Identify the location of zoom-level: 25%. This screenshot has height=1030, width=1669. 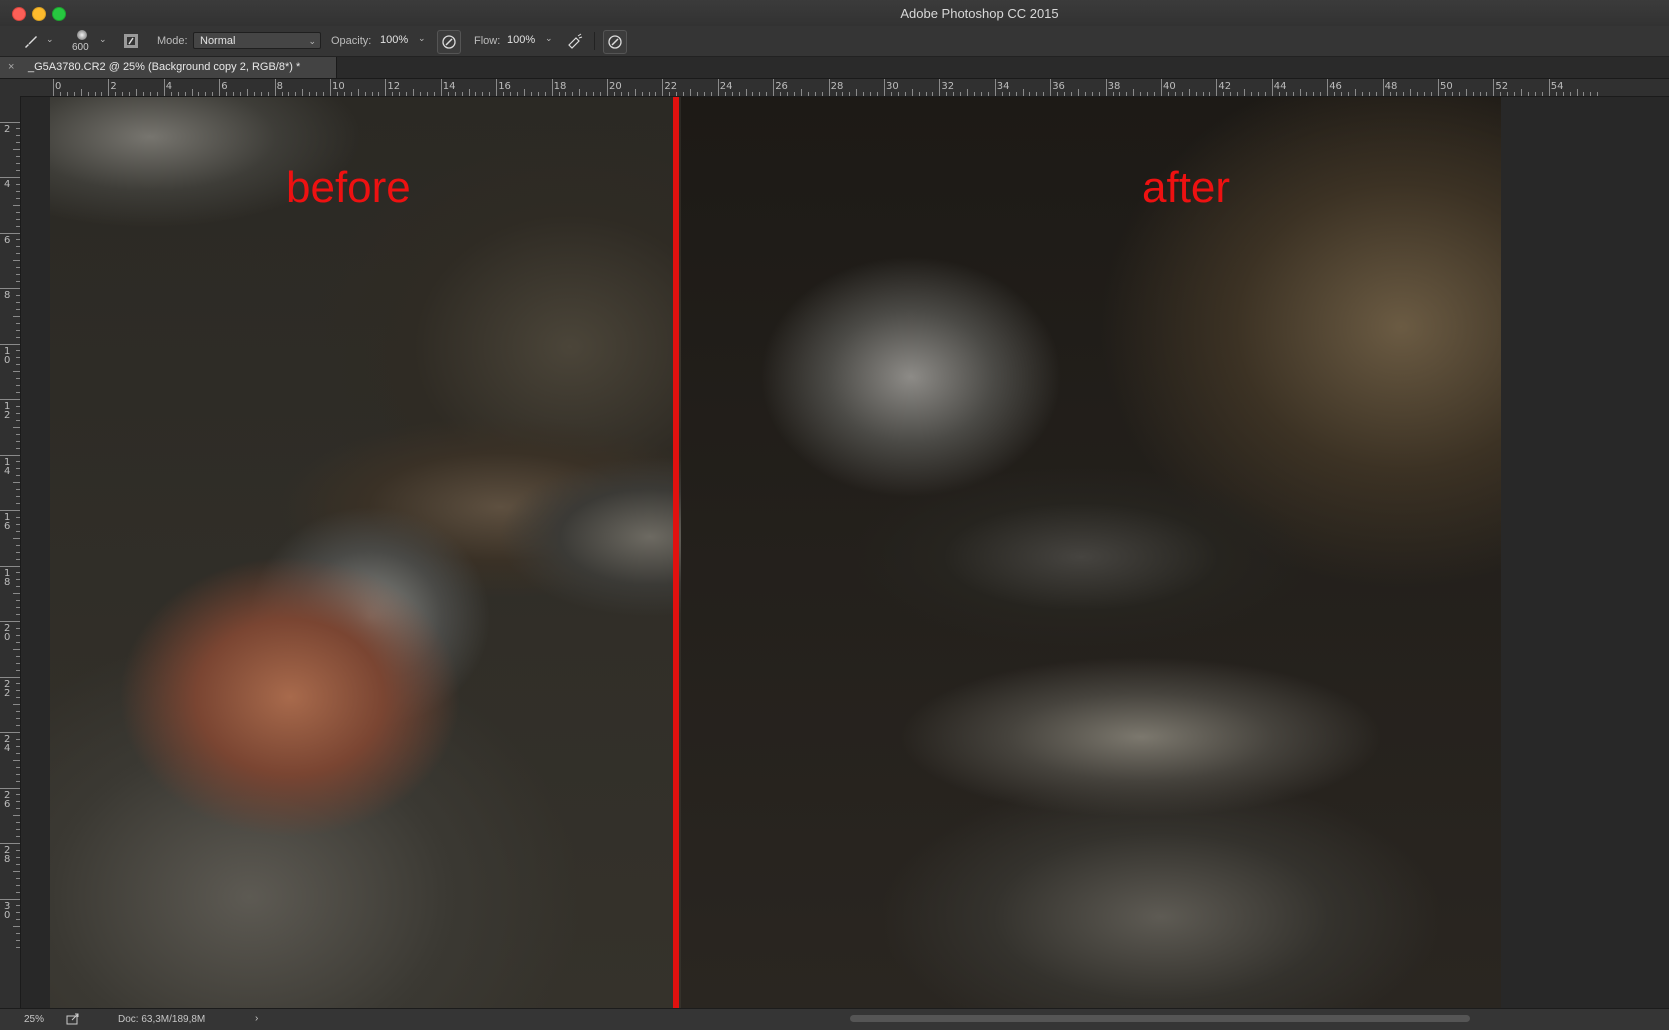
(34, 1019).